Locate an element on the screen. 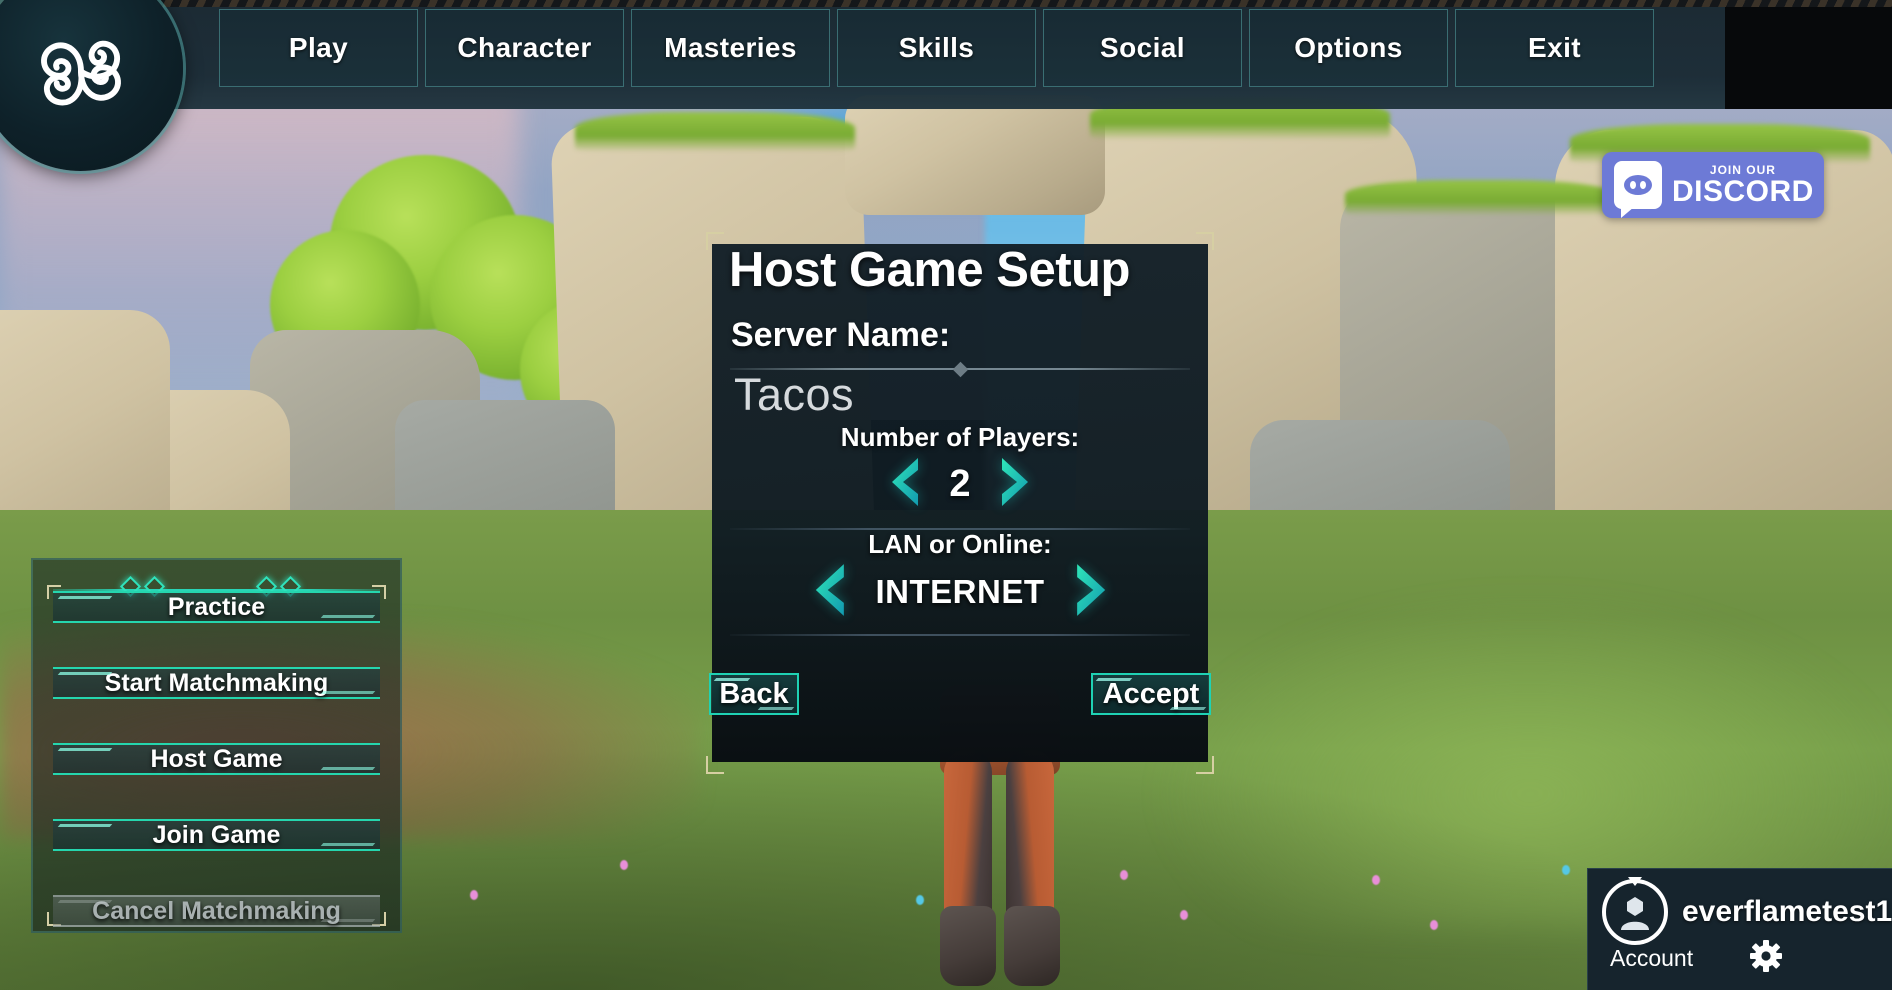  navbar-right-filler is located at coordinates (1808, 54).